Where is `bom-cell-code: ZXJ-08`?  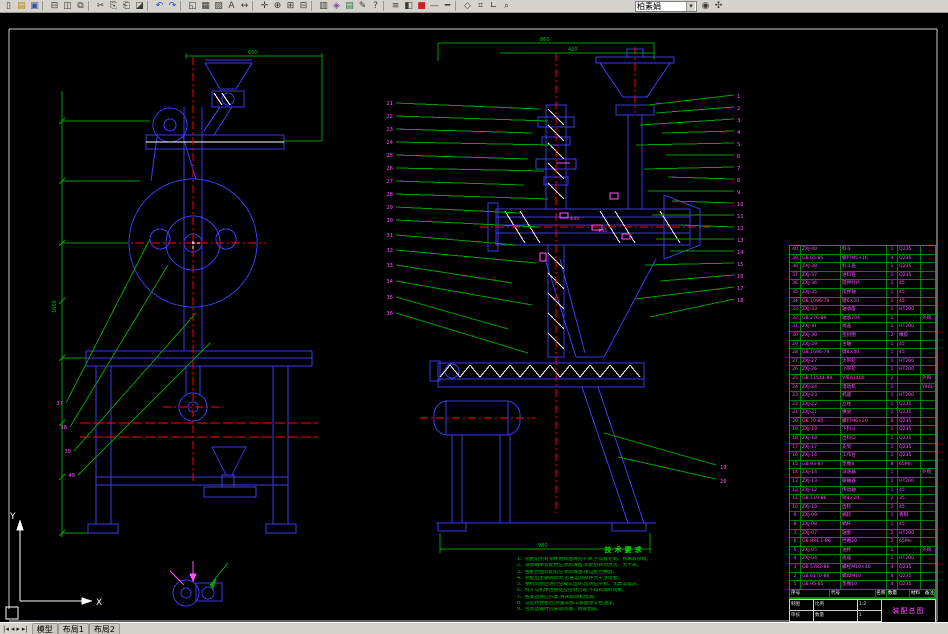 bom-cell-code: ZXJ-08 is located at coordinates (821, 525).